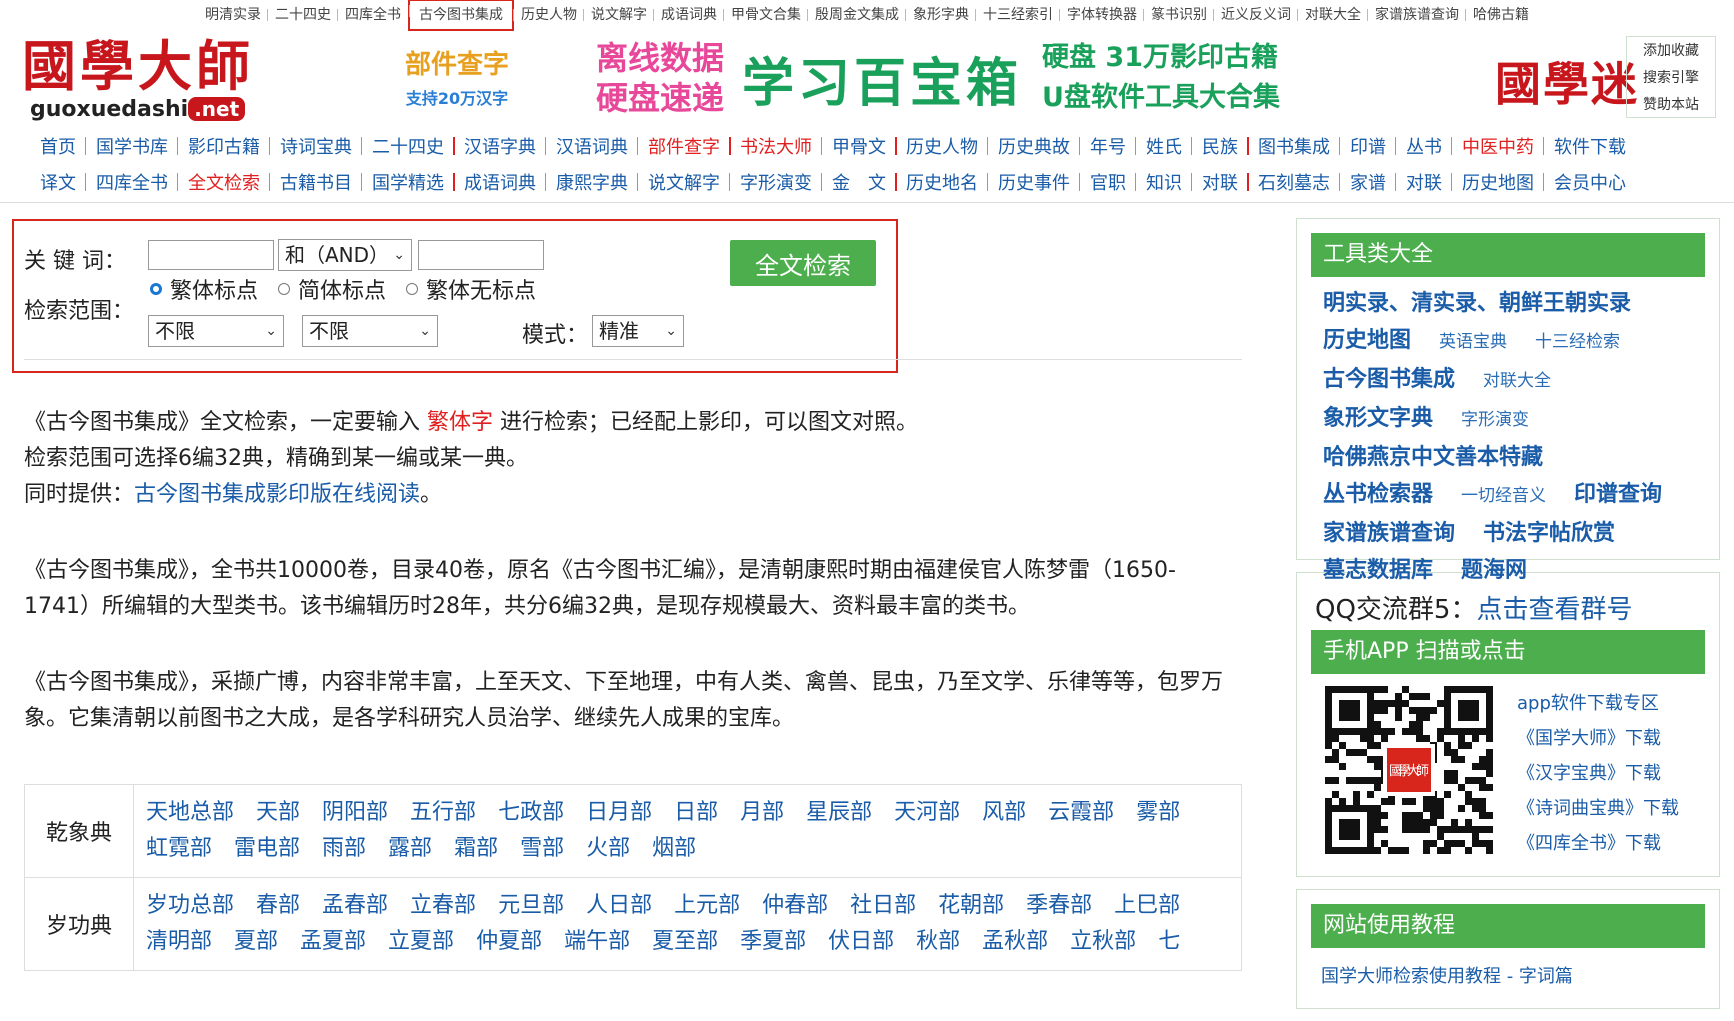  Describe the element at coordinates (1293, 146) in the screenshot. I see `nav-item: 图书集成` at that location.